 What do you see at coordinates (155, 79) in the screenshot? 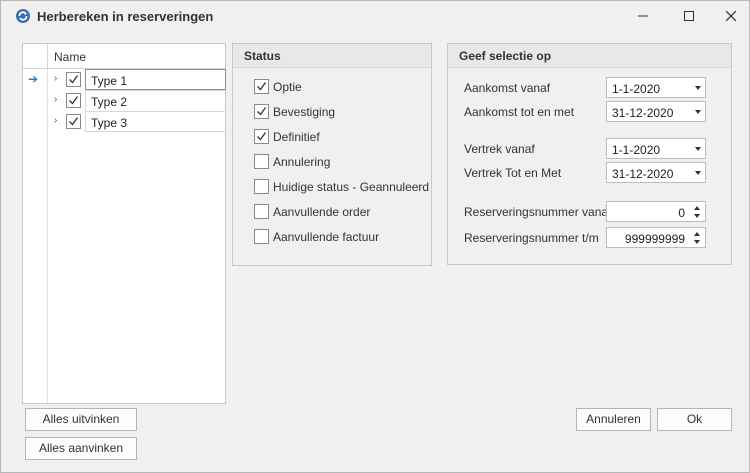
I see `tree-row-label: Type 1` at bounding box center [155, 79].